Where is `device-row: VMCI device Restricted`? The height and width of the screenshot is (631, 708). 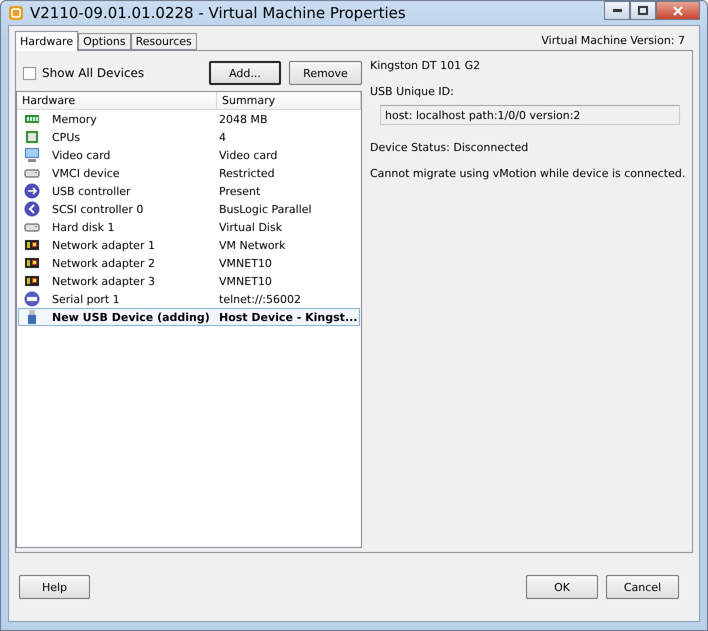 device-row: VMCI device Restricted is located at coordinates (189, 173).